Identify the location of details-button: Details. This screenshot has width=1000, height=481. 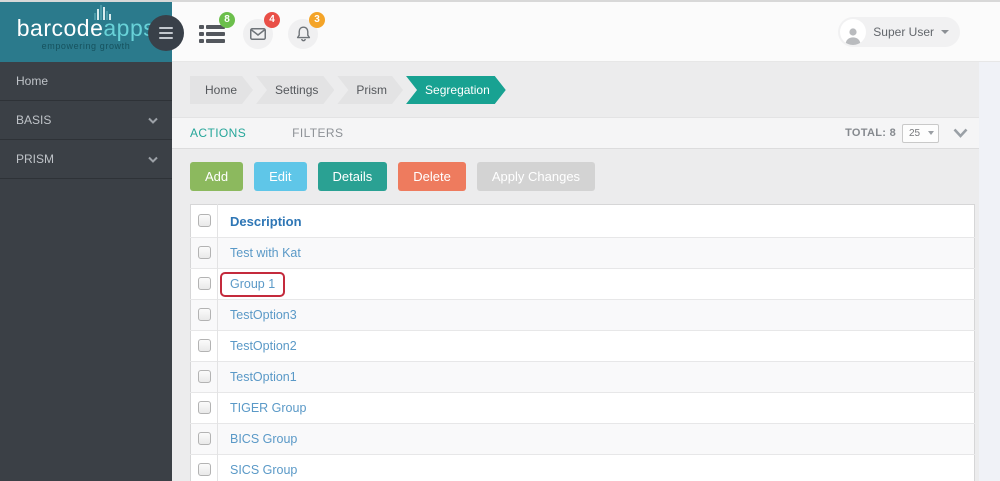
(352, 176).